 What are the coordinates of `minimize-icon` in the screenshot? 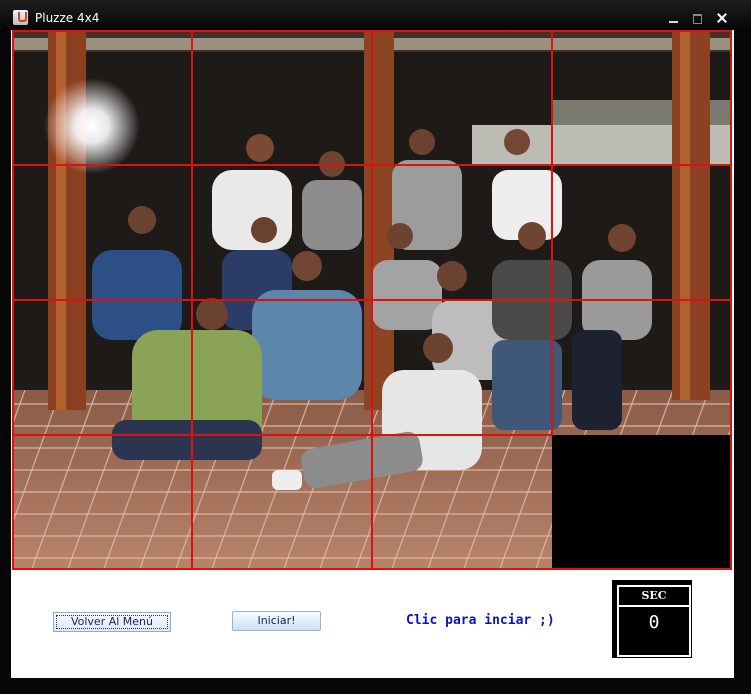 It's located at (673, 18).